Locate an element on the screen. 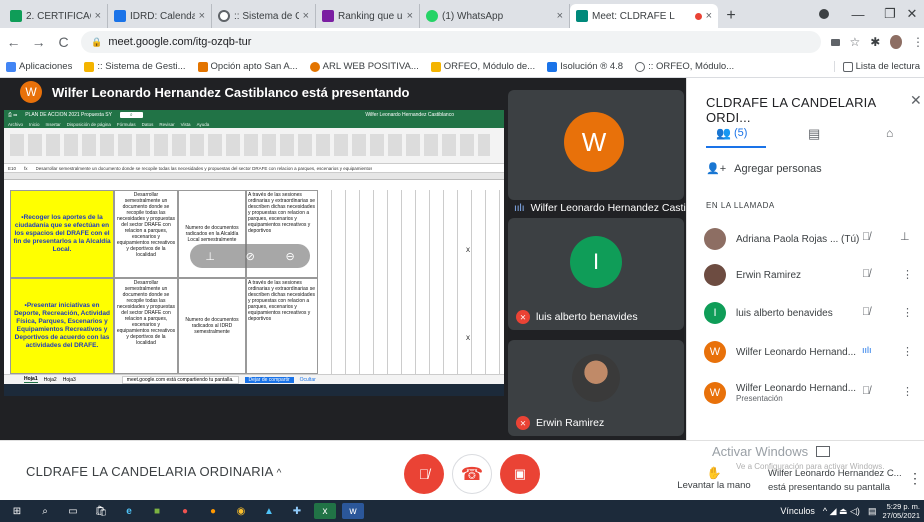  reading-list-button: Lista de lectura is located at coordinates (876, 66).